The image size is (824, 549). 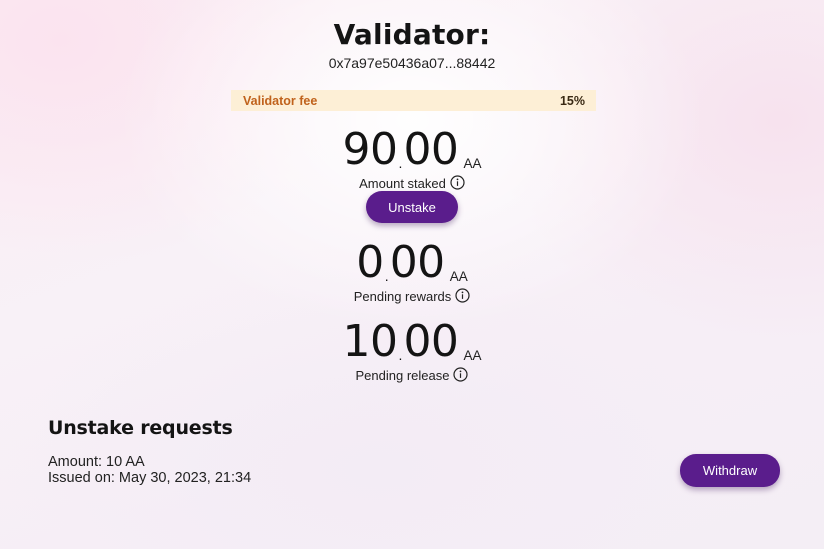 What do you see at coordinates (96, 462) in the screenshot?
I see `request-amount: Amount: 10 AA` at bounding box center [96, 462].